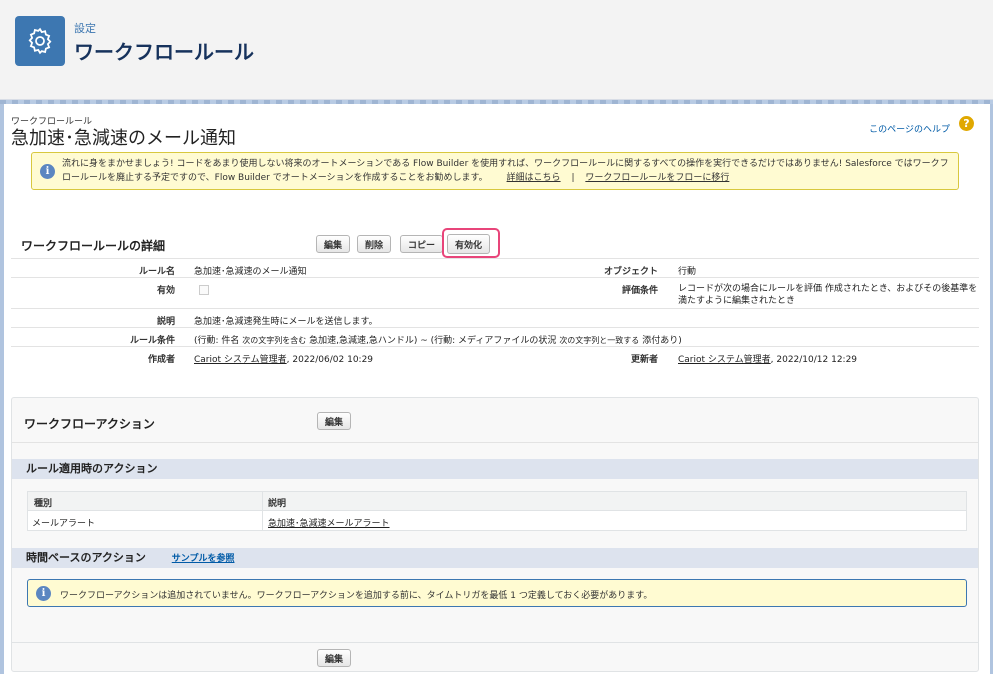  I want to click on object-label: オブジェクト, so click(630, 272).